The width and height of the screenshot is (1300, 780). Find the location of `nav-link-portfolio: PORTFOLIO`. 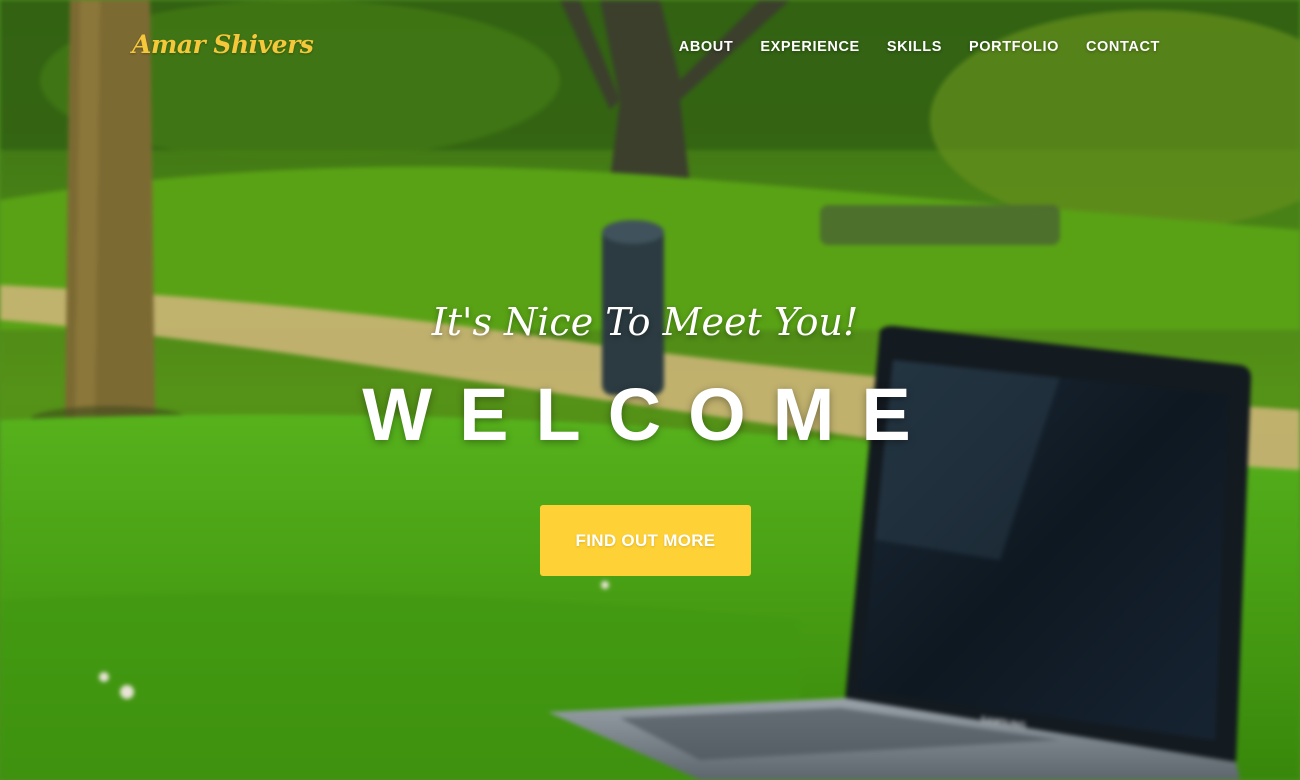

nav-link-portfolio: PORTFOLIO is located at coordinates (1014, 47).